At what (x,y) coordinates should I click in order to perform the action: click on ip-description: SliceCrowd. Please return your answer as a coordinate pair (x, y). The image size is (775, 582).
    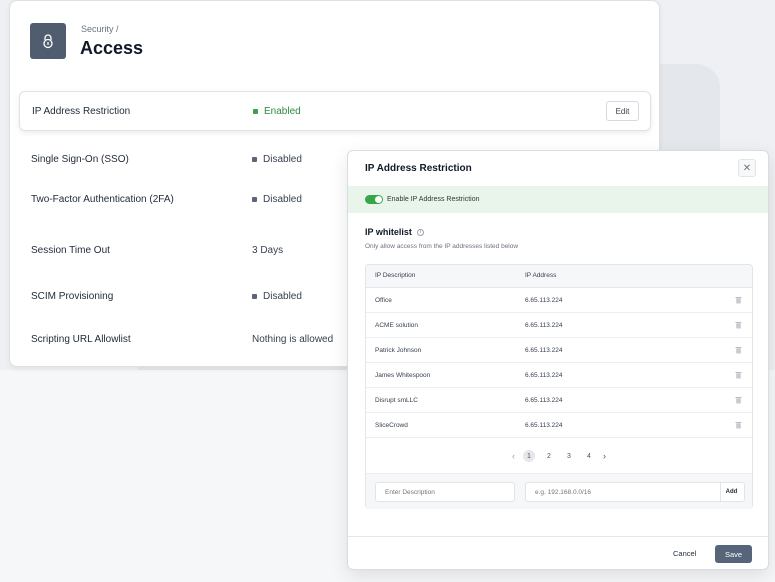
    Looking at the image, I should click on (391, 425).